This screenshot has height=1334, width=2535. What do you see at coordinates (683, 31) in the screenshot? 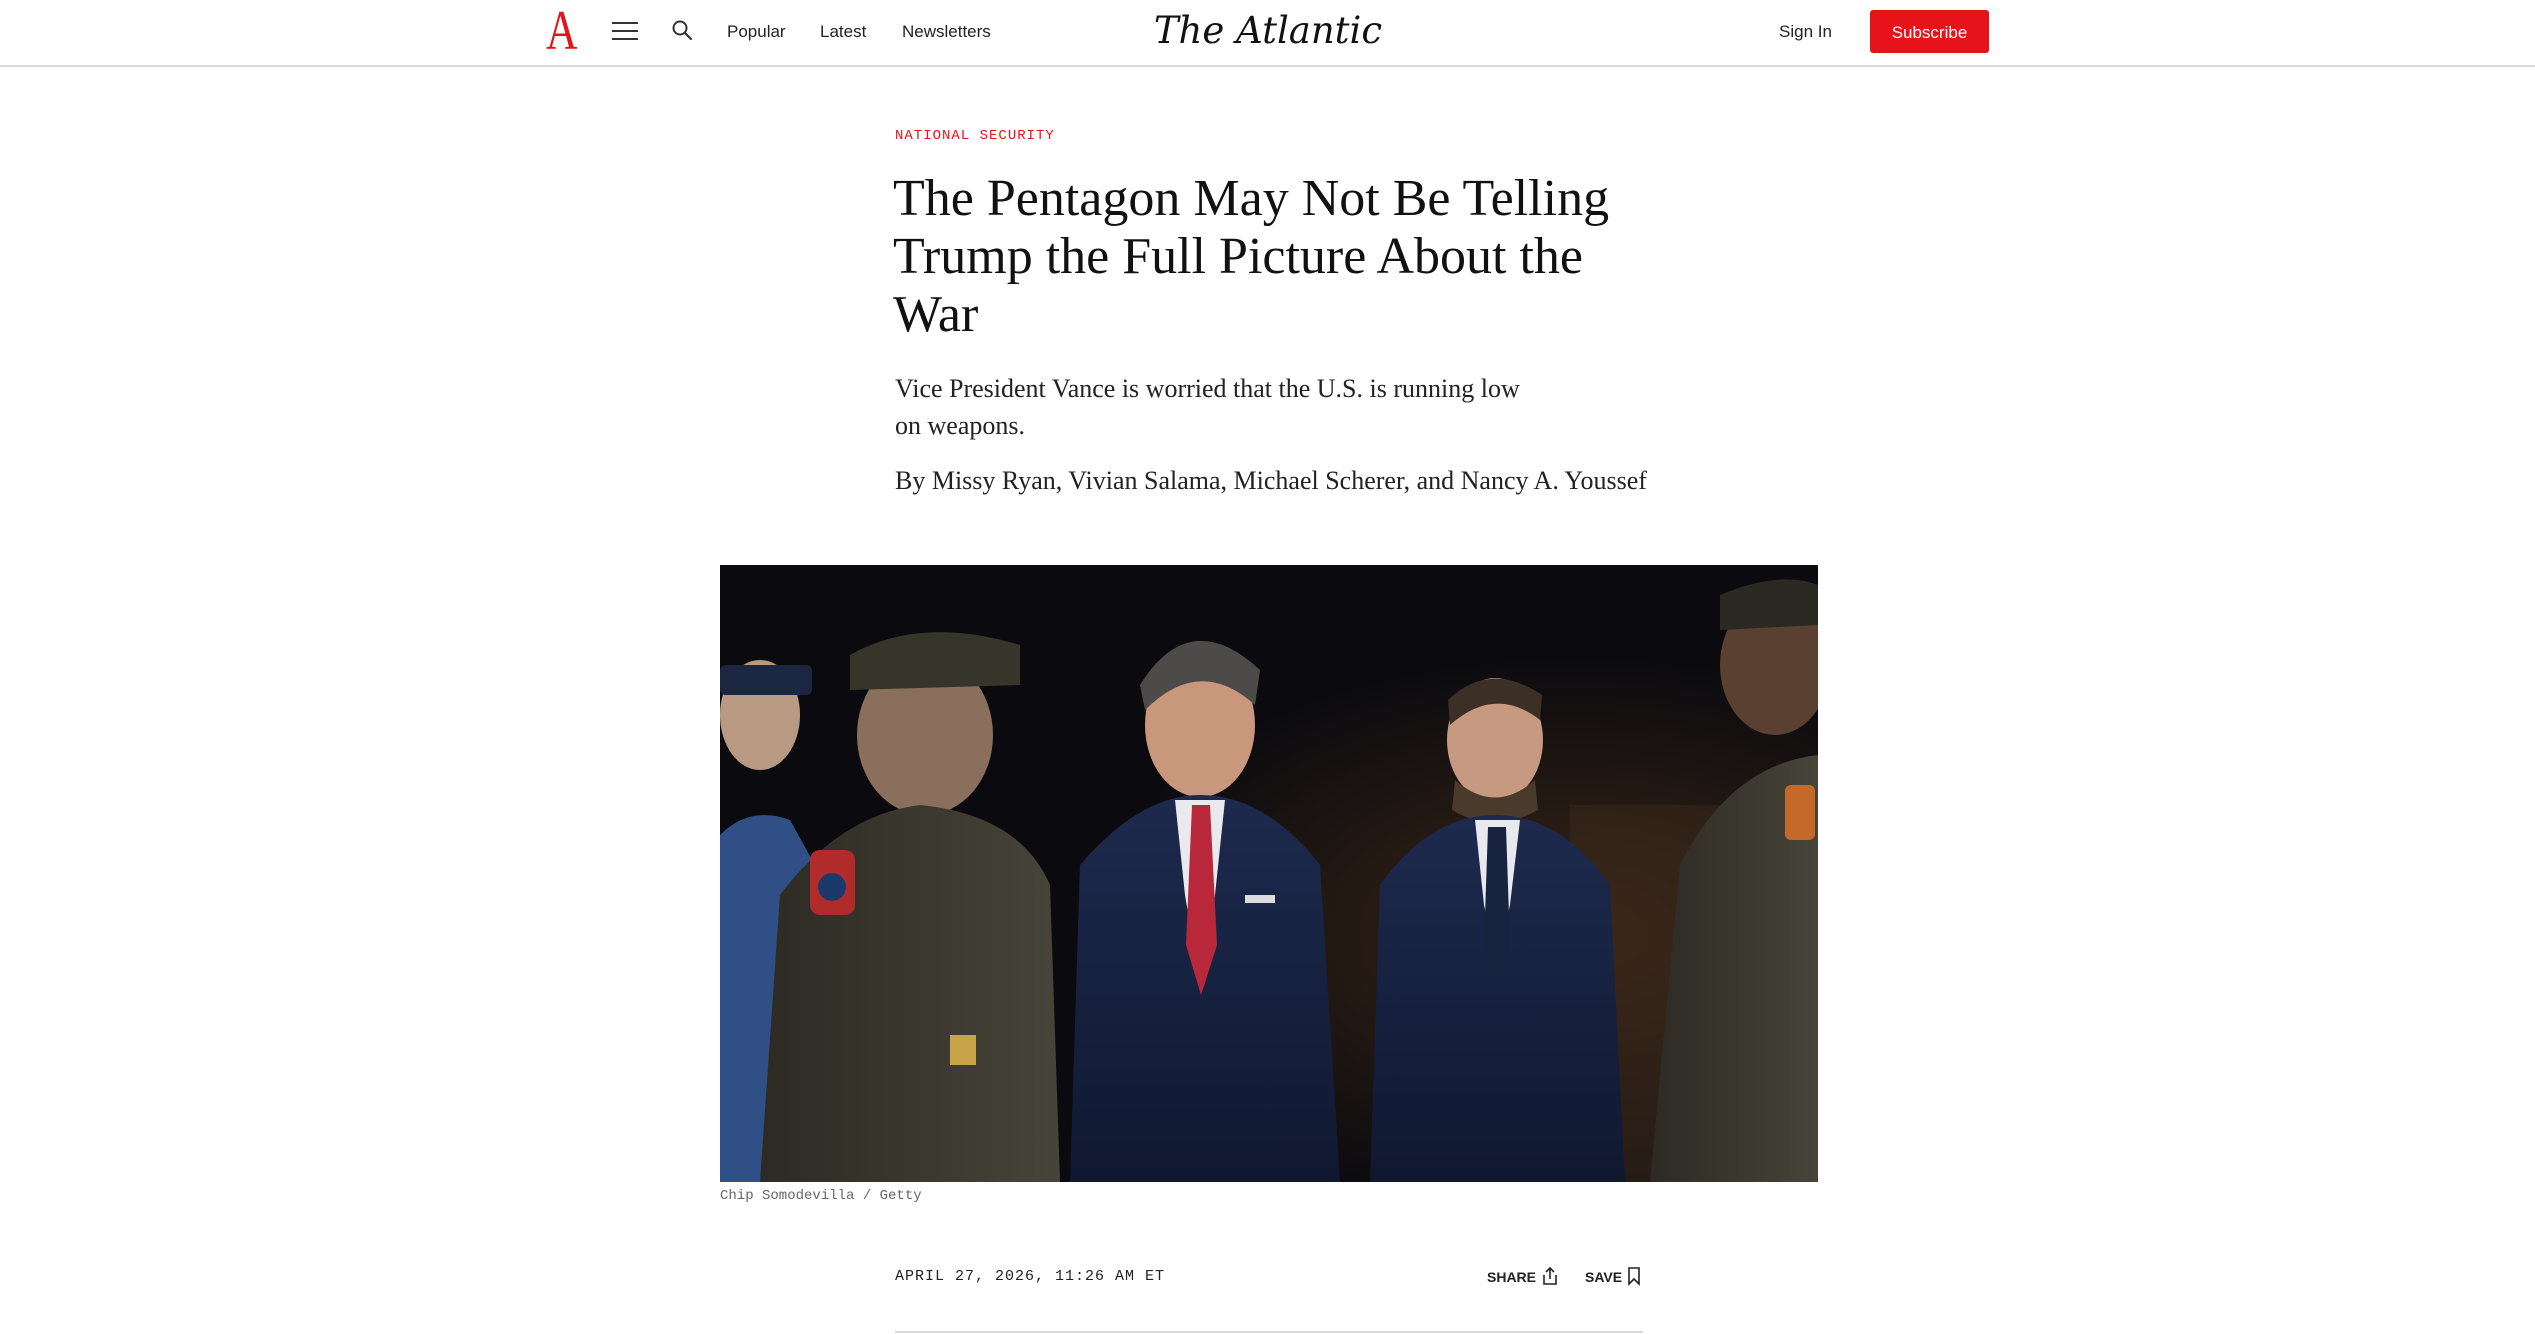
I see `search-icon` at bounding box center [683, 31].